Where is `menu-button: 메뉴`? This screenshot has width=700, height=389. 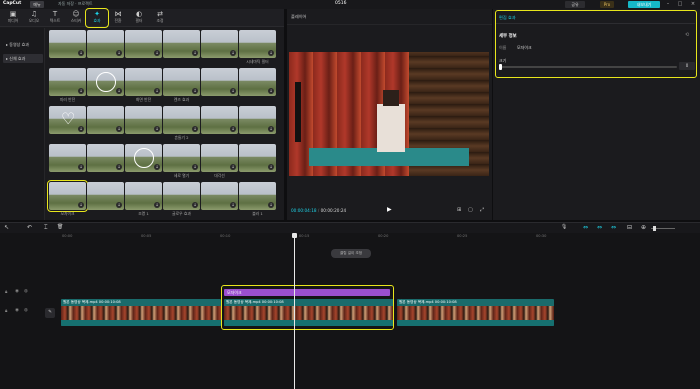
menu-button: 메뉴 is located at coordinates (37, 4).